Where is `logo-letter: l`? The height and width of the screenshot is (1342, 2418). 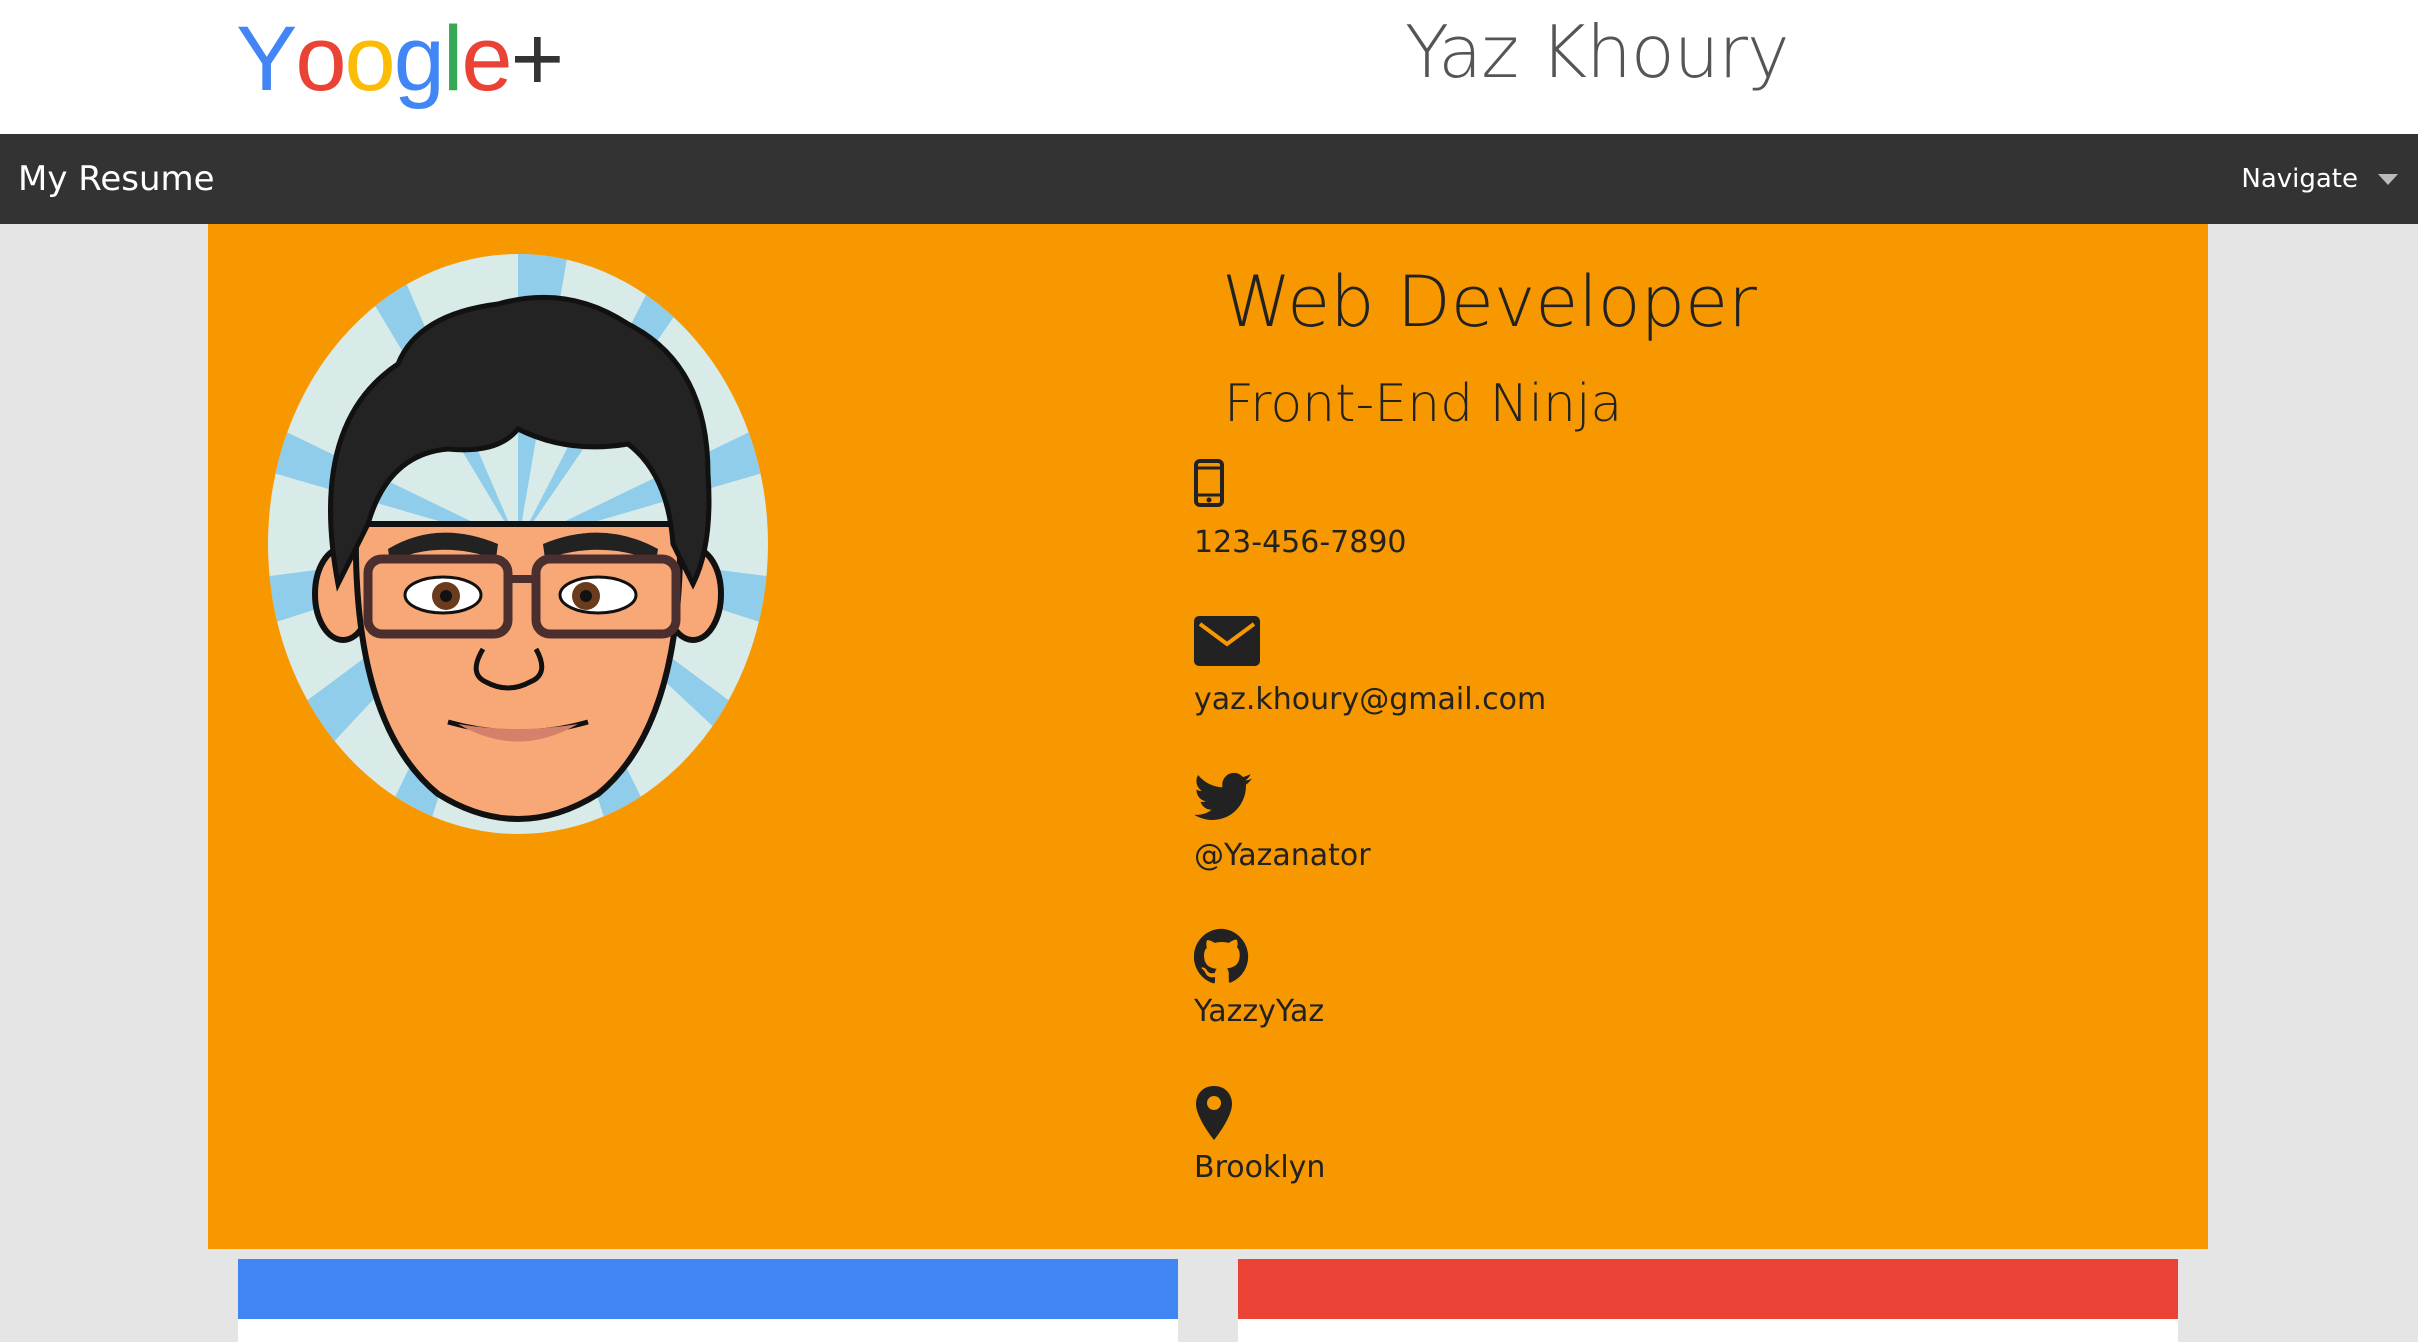
logo-letter: l is located at coordinates (453, 59).